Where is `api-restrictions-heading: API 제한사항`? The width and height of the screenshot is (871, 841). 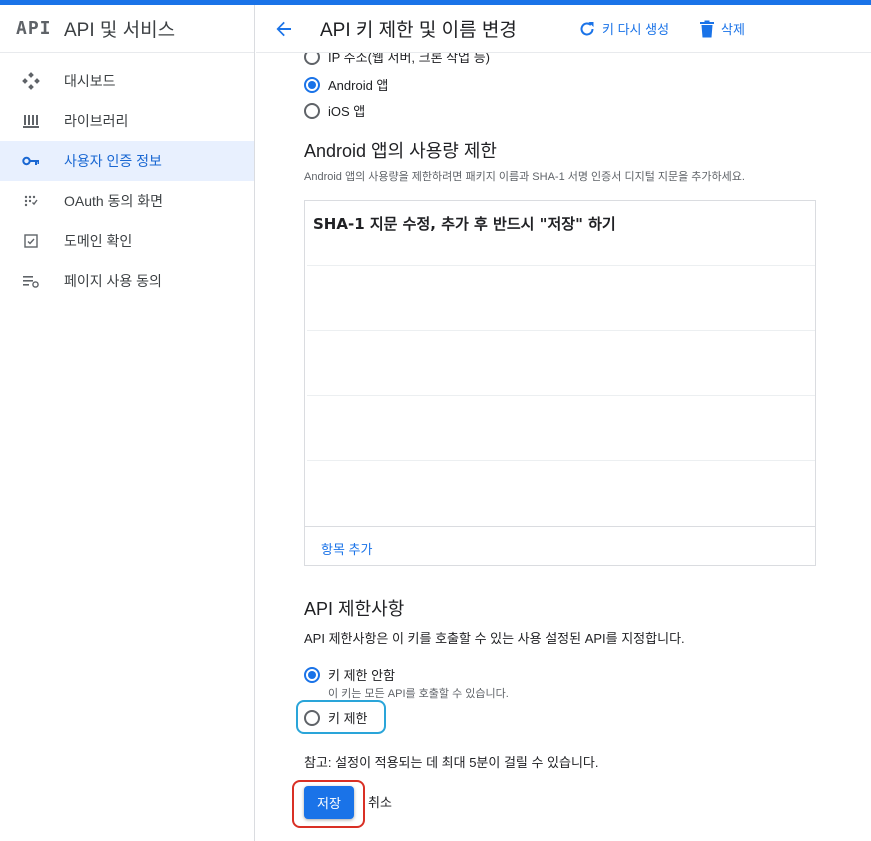
api-restrictions-heading: API 제한사항 is located at coordinates (354, 609).